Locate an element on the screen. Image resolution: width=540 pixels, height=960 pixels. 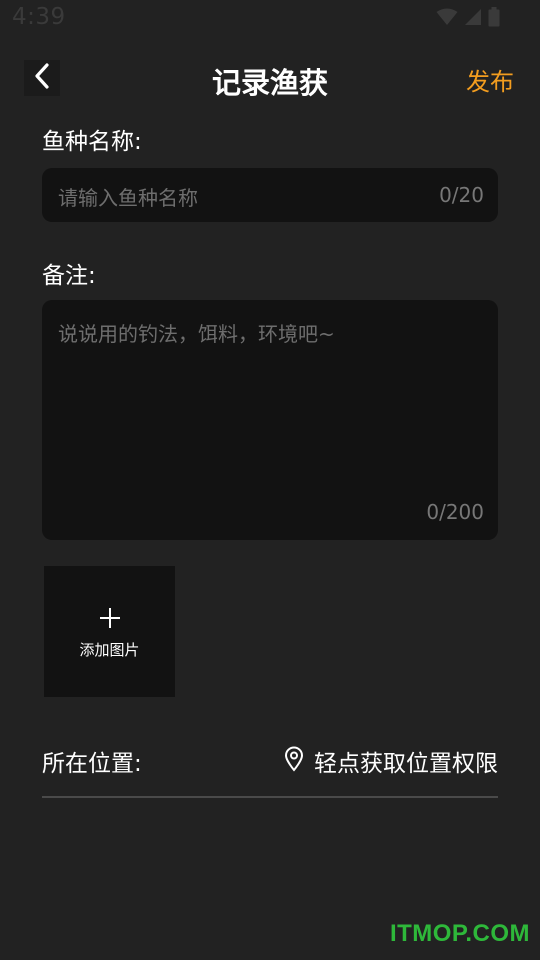
add-image-label: 添加图片 is located at coordinates (109, 650).